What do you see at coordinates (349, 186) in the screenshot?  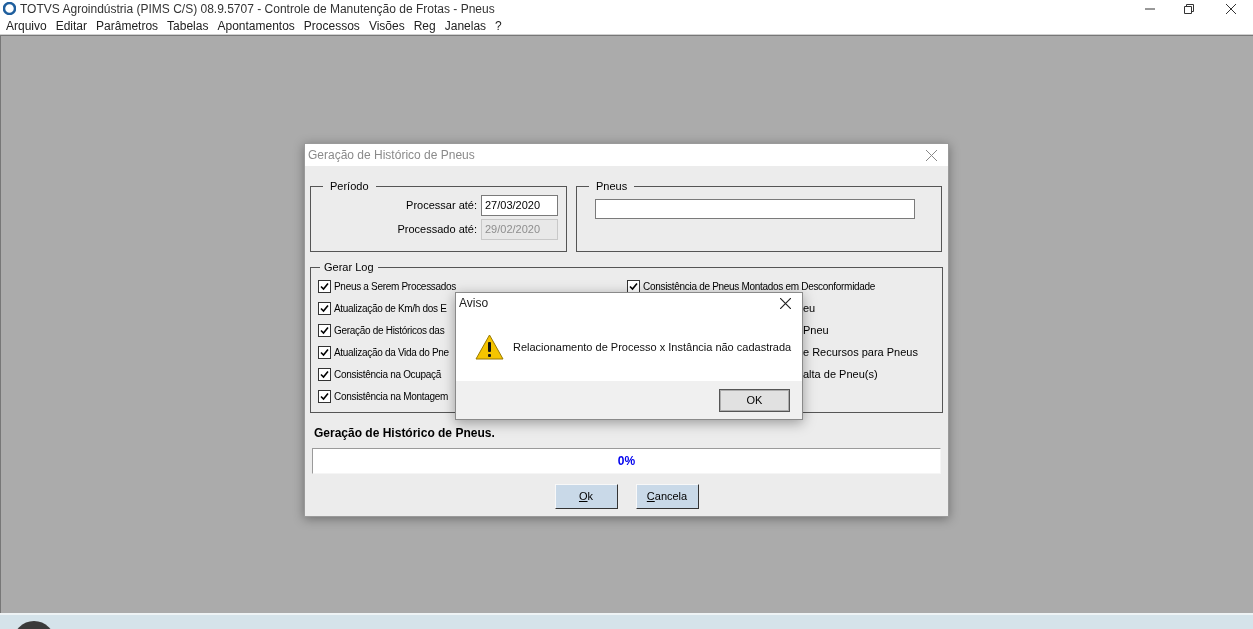 I see `group-label: Período` at bounding box center [349, 186].